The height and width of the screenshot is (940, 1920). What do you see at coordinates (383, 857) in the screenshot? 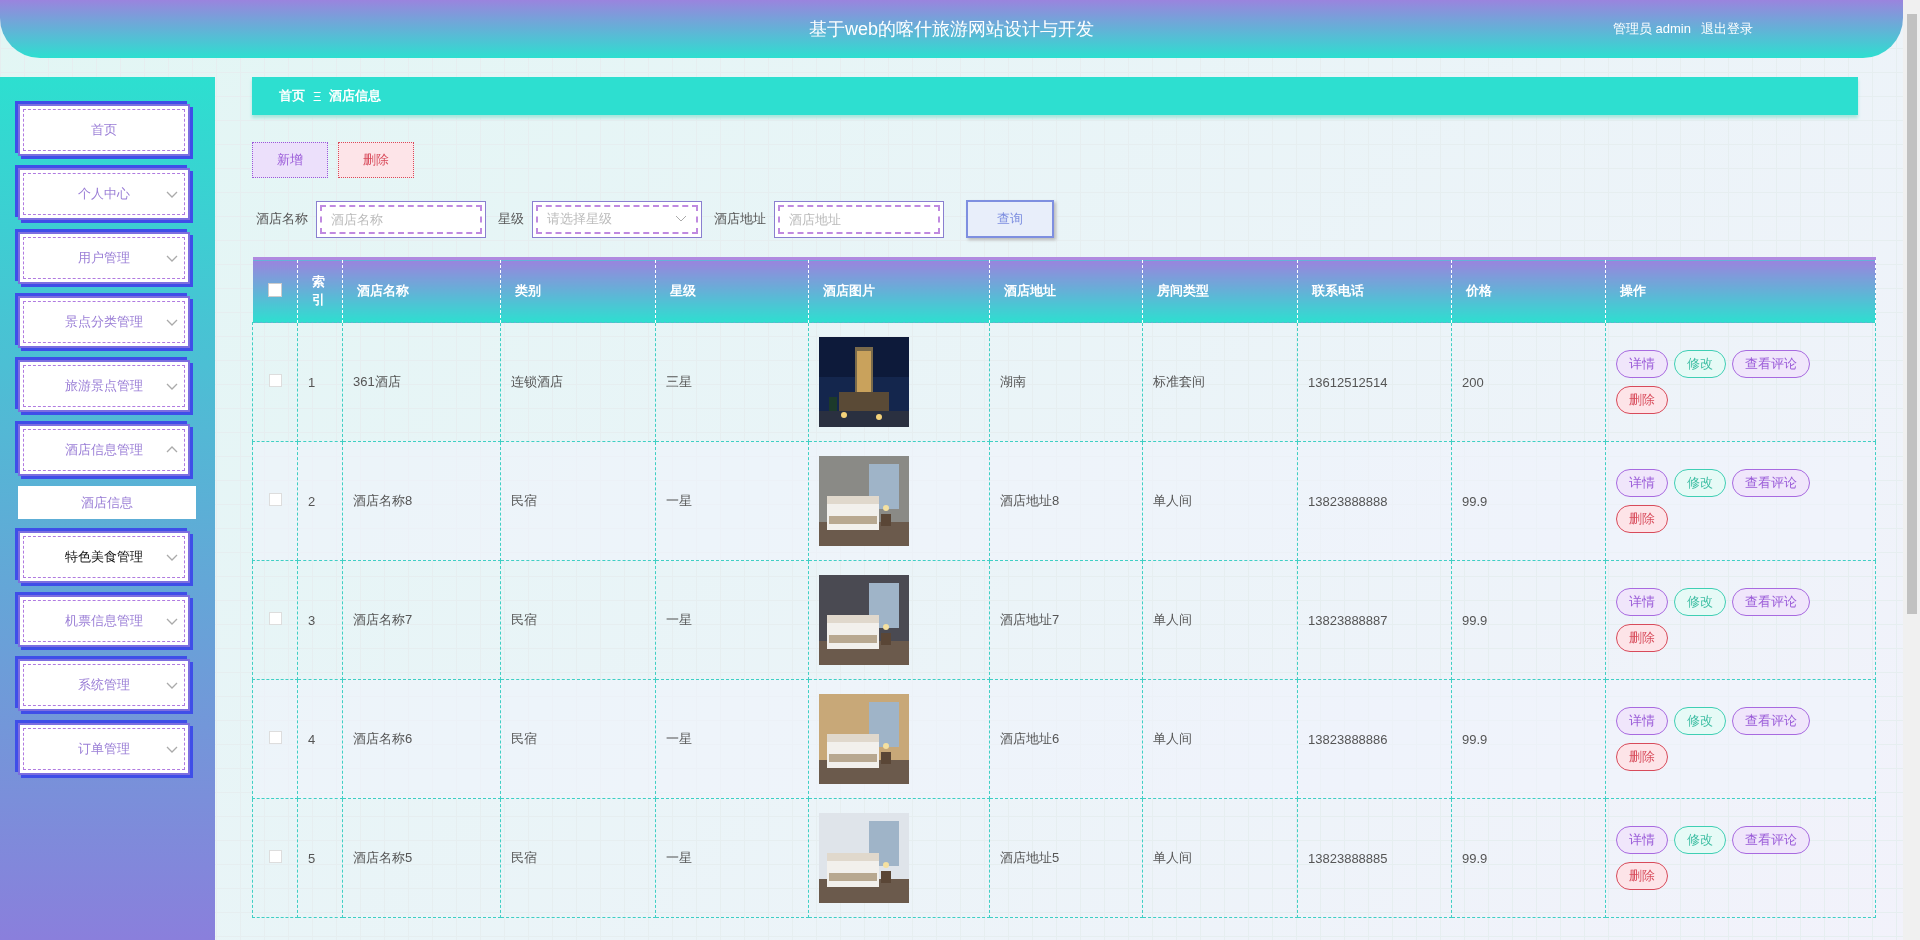
I see `table-cell: 酒店名称5` at bounding box center [383, 857].